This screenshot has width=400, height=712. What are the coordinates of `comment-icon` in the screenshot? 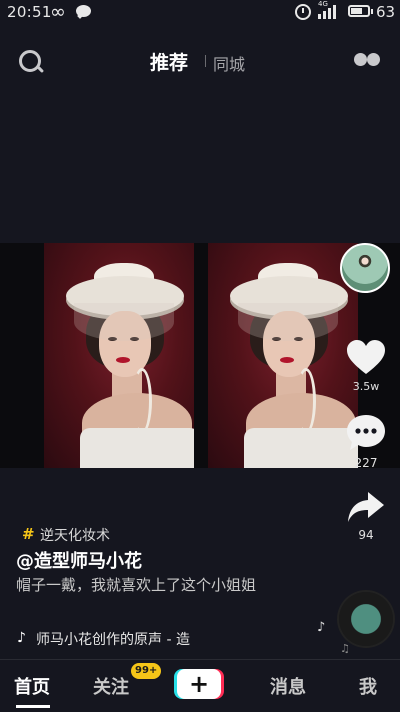 It's located at (366, 433).